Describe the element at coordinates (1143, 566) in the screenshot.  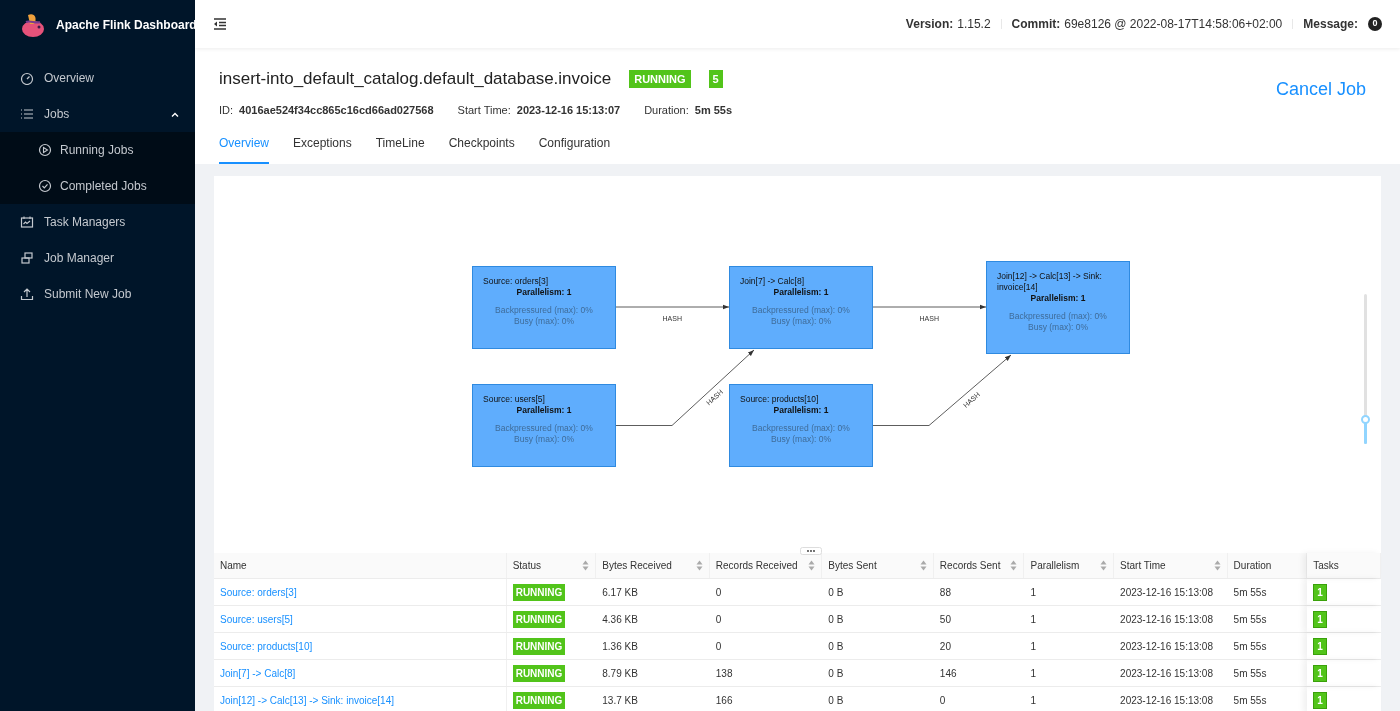
I see `header-label: Start Time` at that location.